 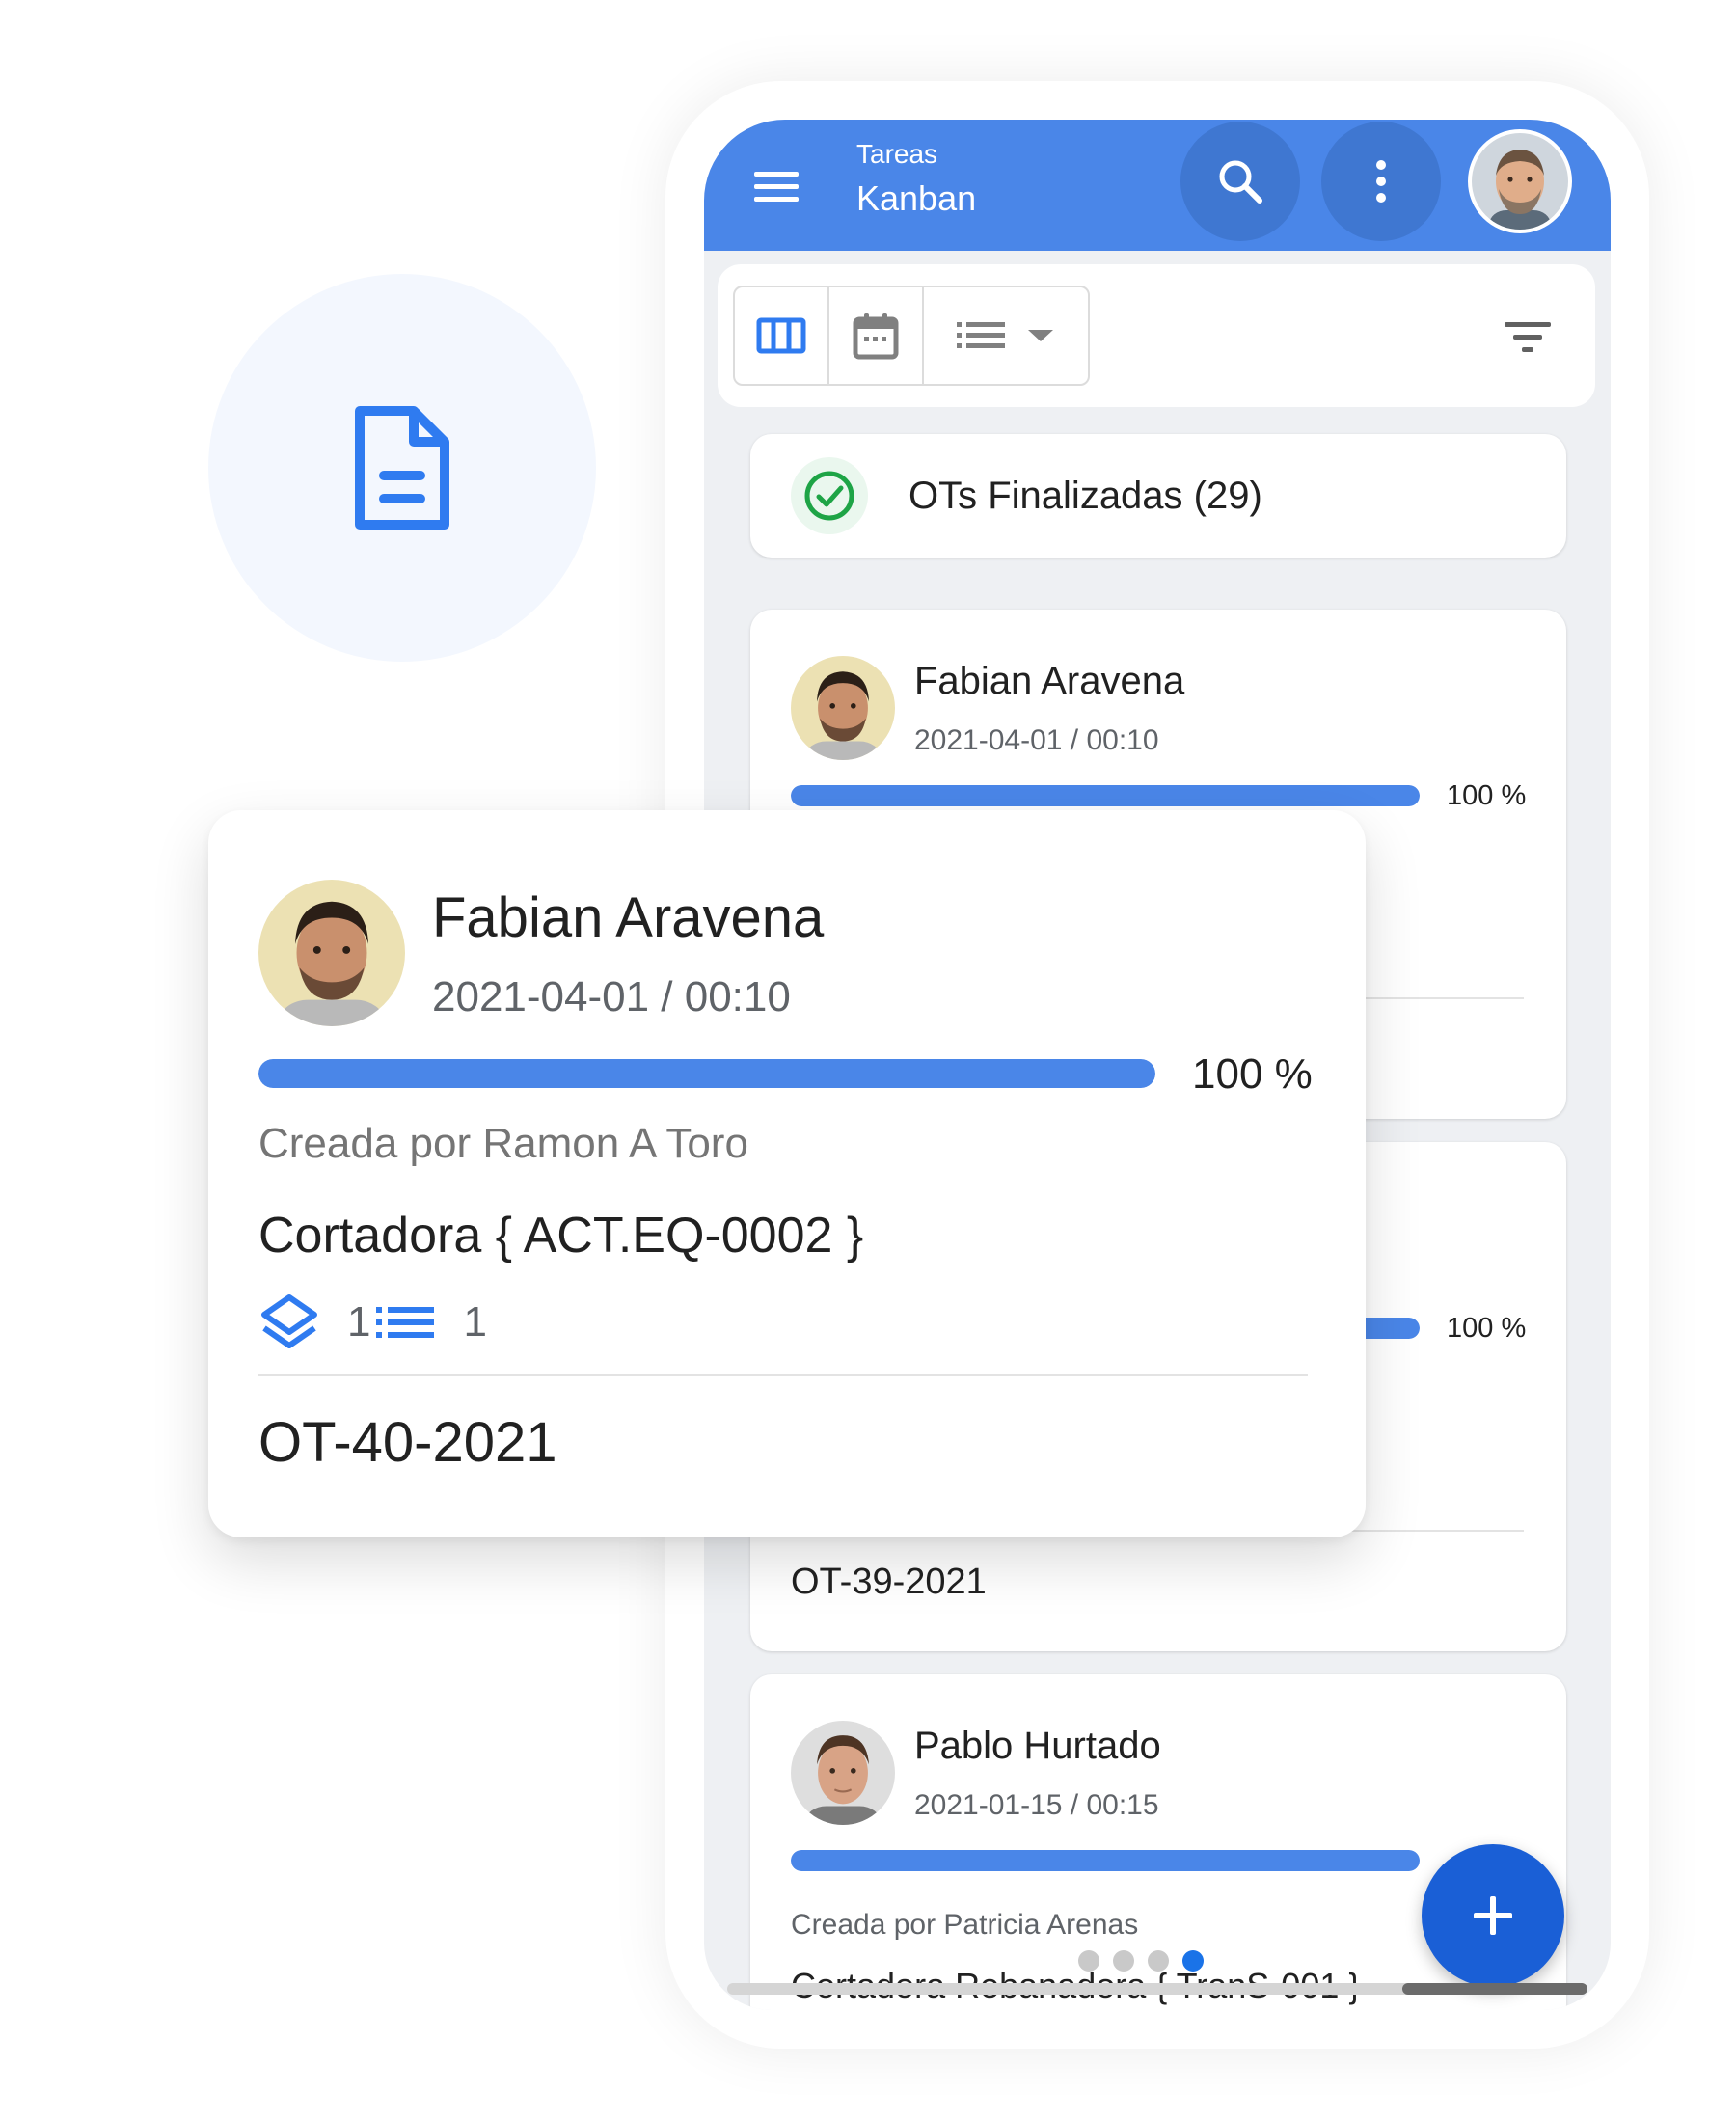 I want to click on status-group-header: OTs Finalizadas (29), so click(x=1158, y=496).